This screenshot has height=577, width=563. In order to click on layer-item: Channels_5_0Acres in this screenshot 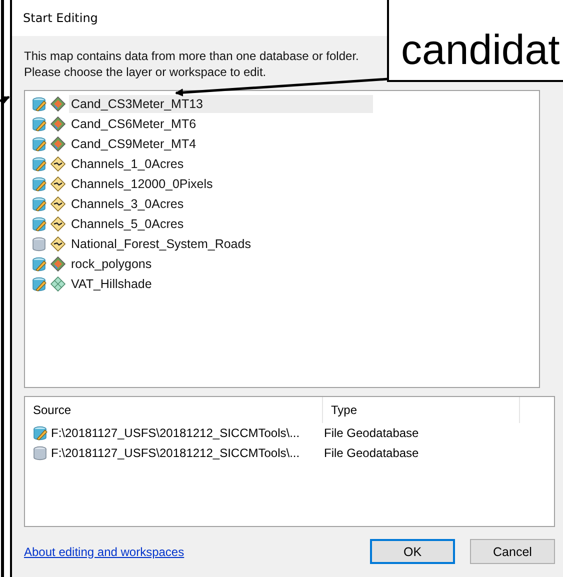, I will do `click(127, 224)`.